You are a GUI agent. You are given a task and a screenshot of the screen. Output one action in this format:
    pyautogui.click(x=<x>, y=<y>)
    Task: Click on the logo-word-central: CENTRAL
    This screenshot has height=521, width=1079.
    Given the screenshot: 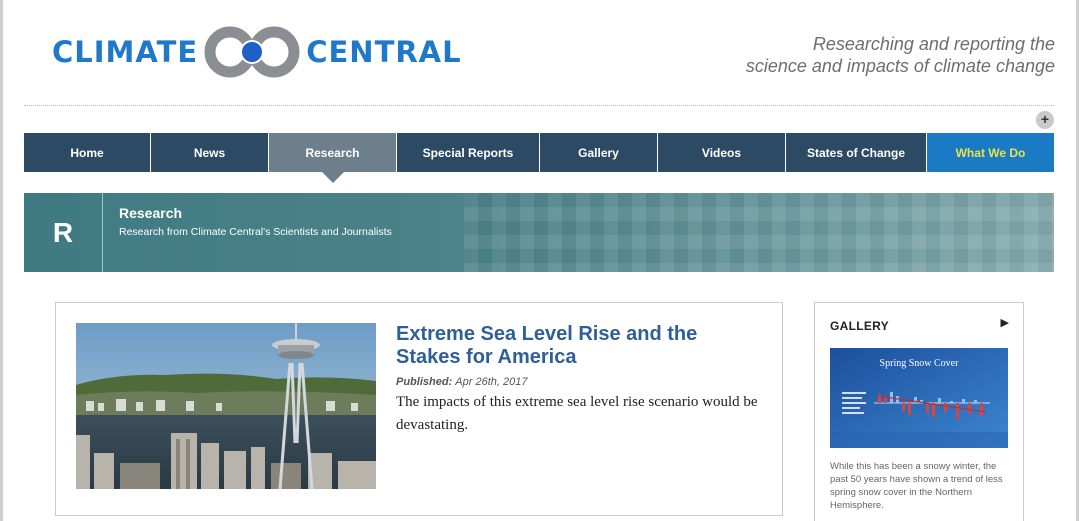 What is the action you would take?
    pyautogui.click(x=384, y=52)
    